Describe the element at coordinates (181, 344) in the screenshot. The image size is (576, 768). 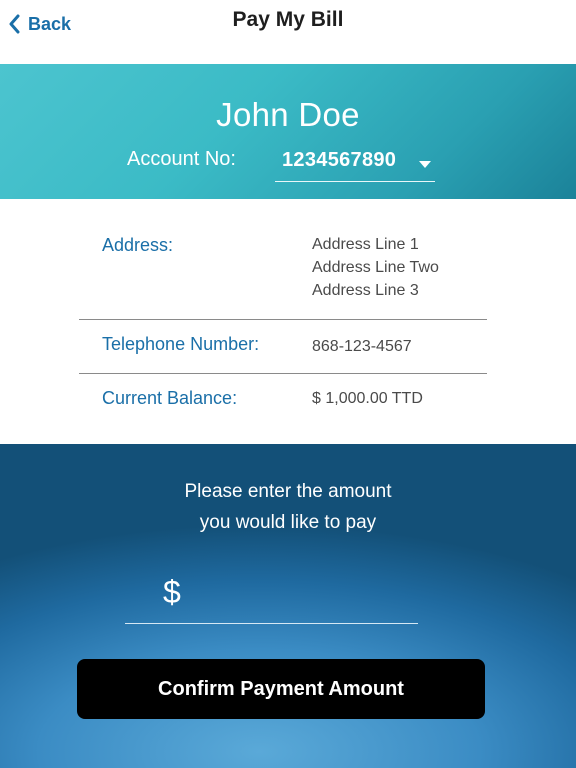
I see `telephone-label: Telephone Number:` at that location.